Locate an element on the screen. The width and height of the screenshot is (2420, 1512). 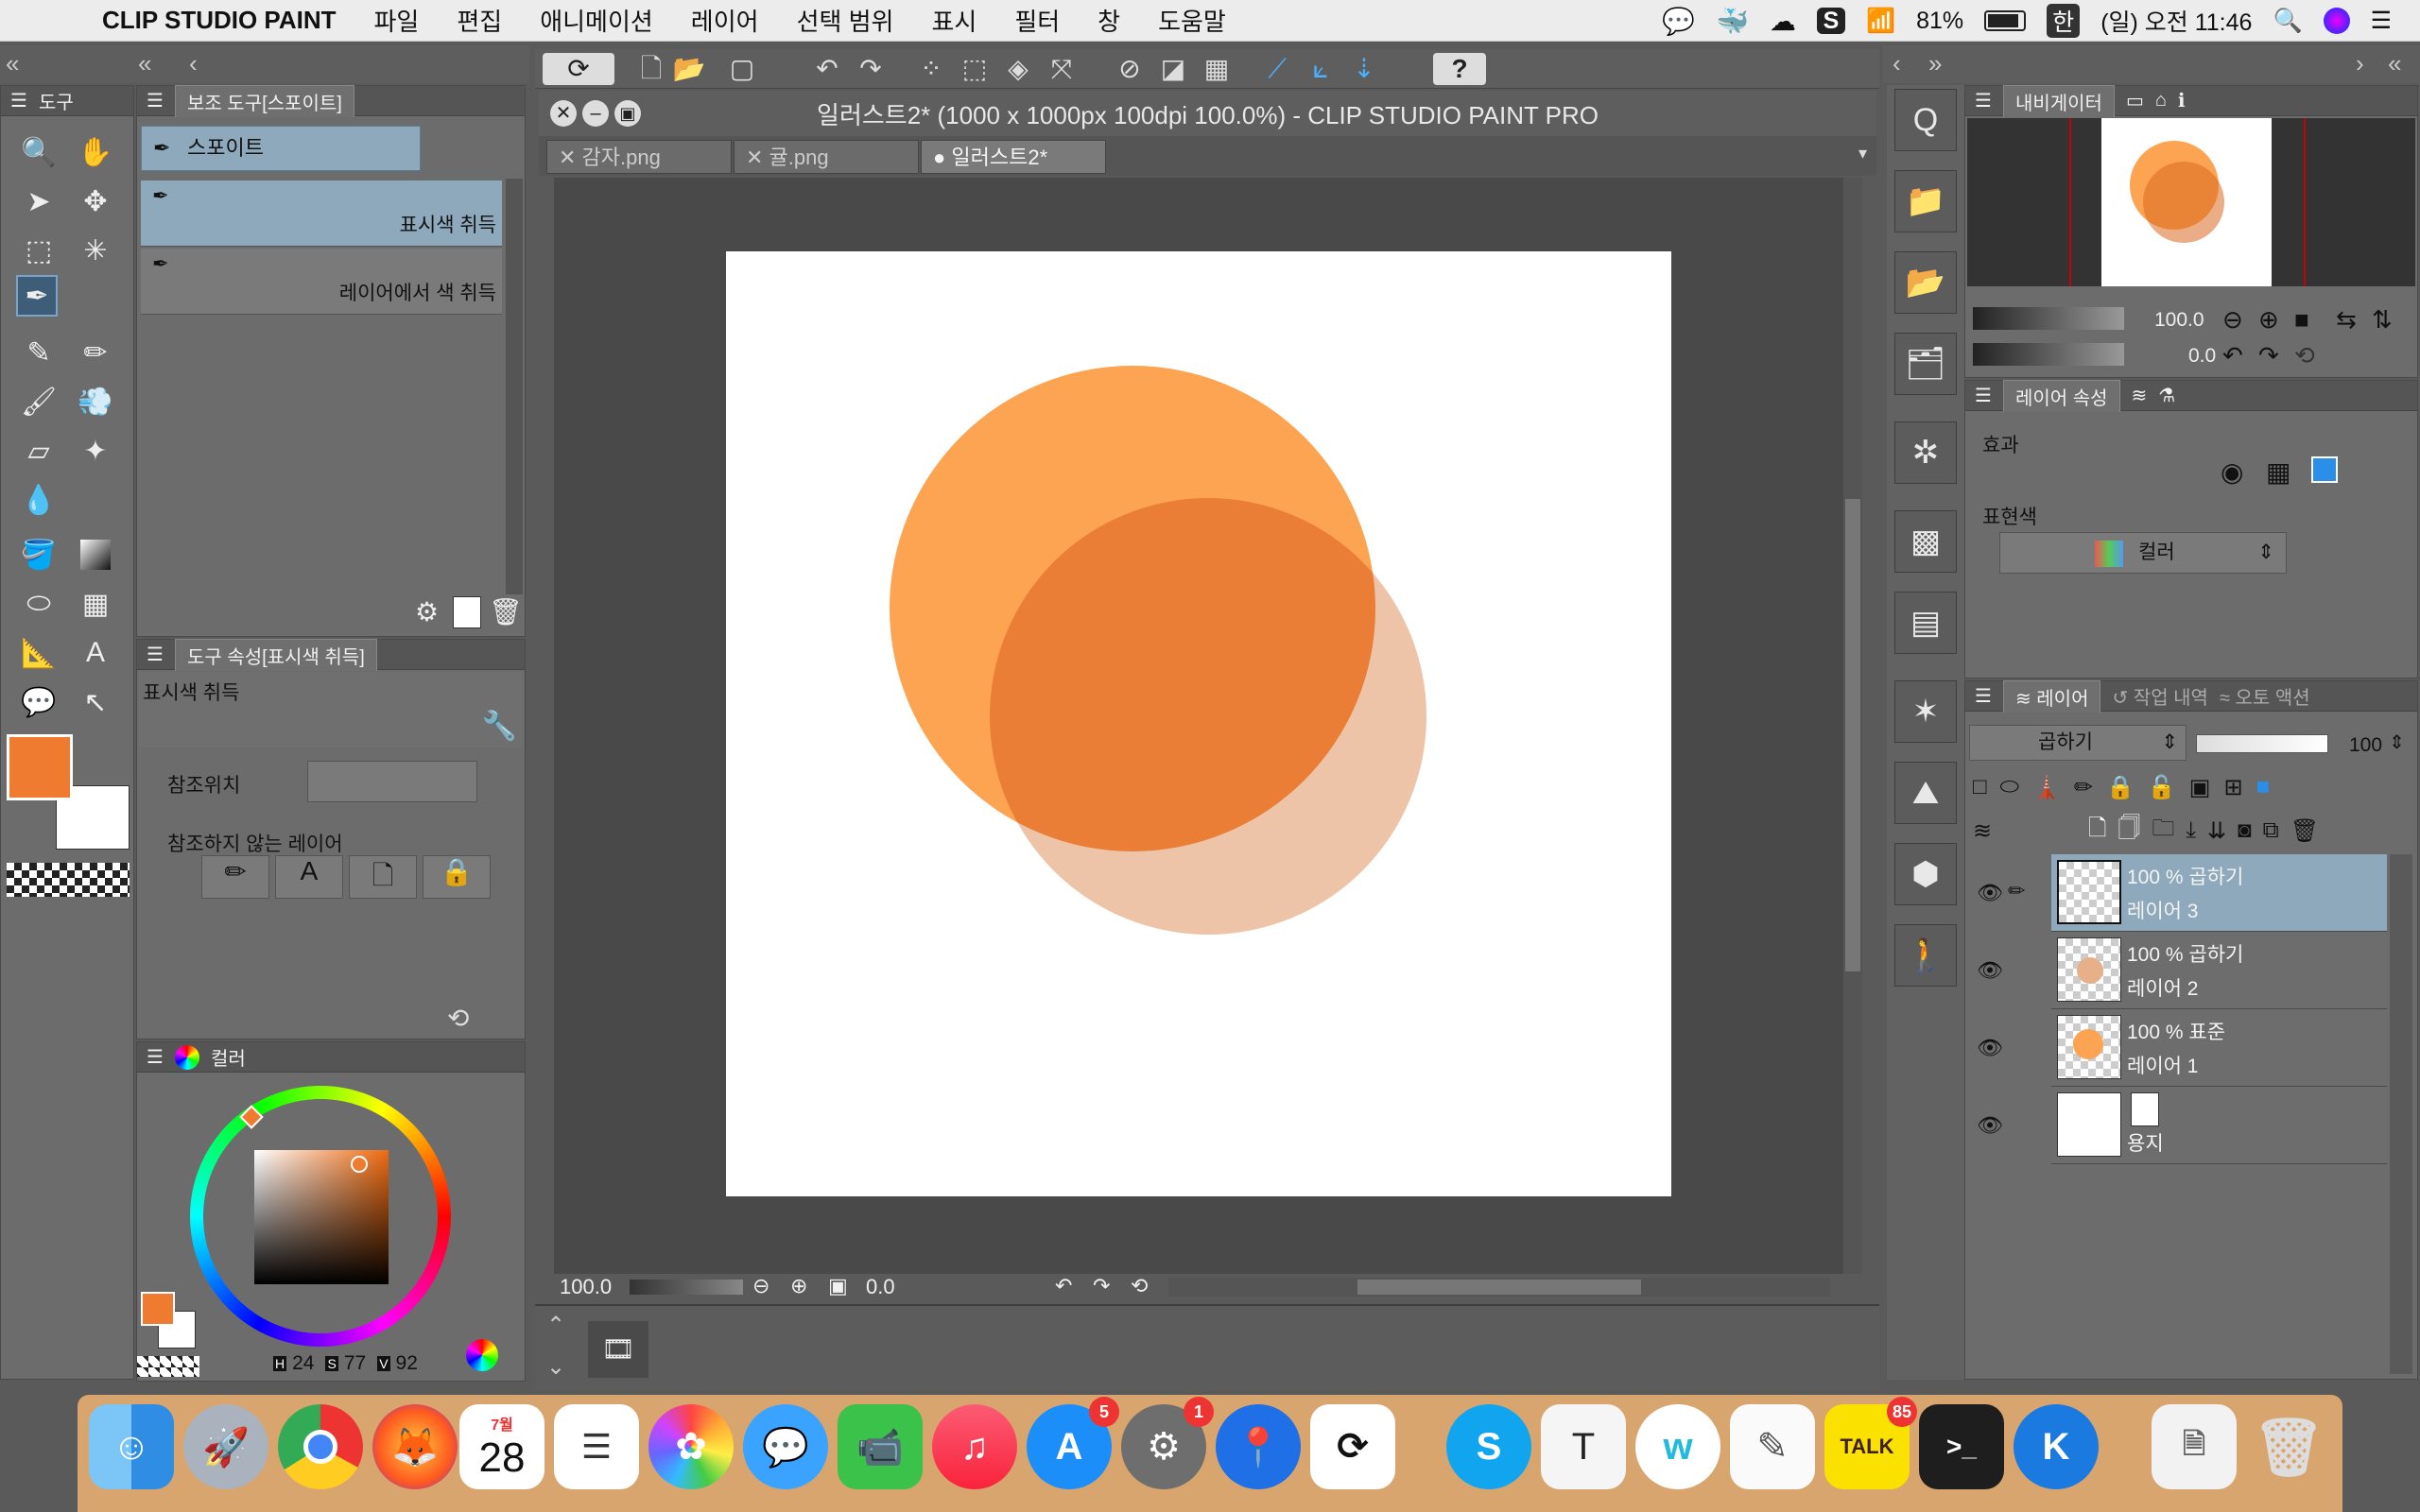
delete-layer-icon: 🗑 is located at coordinates (2304, 831).